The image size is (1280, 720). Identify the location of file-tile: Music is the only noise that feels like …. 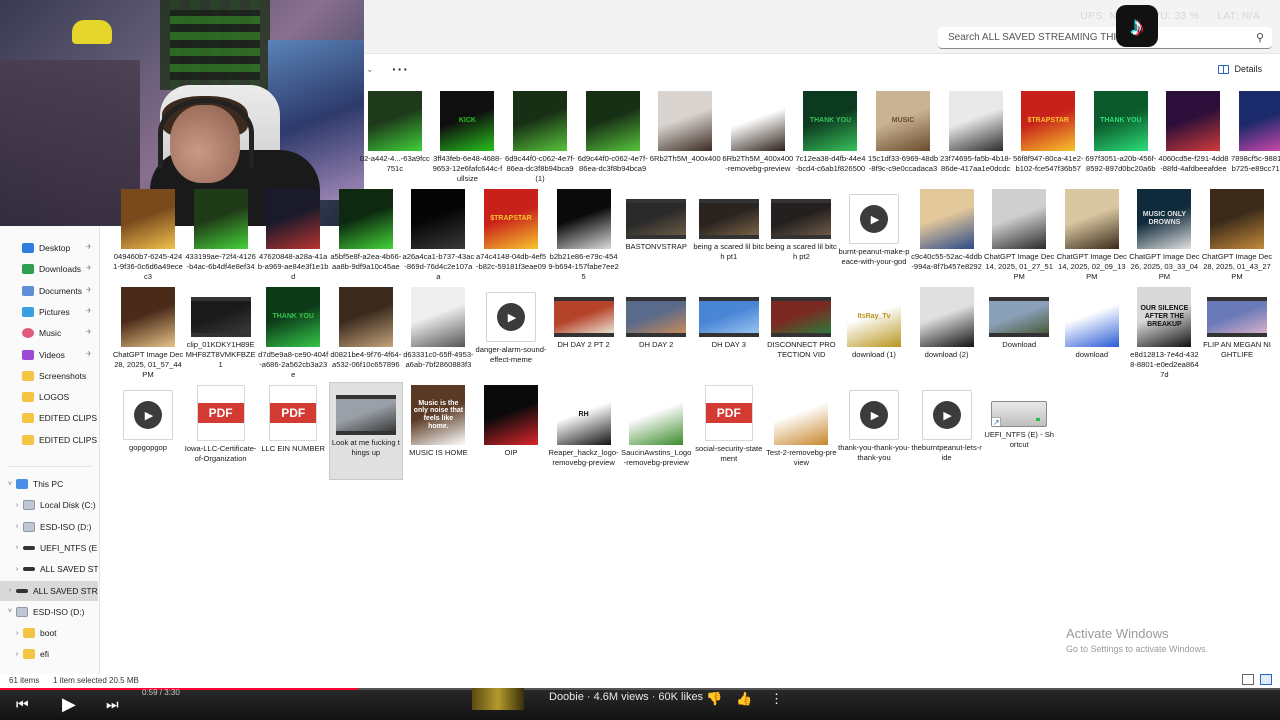
(438, 431).